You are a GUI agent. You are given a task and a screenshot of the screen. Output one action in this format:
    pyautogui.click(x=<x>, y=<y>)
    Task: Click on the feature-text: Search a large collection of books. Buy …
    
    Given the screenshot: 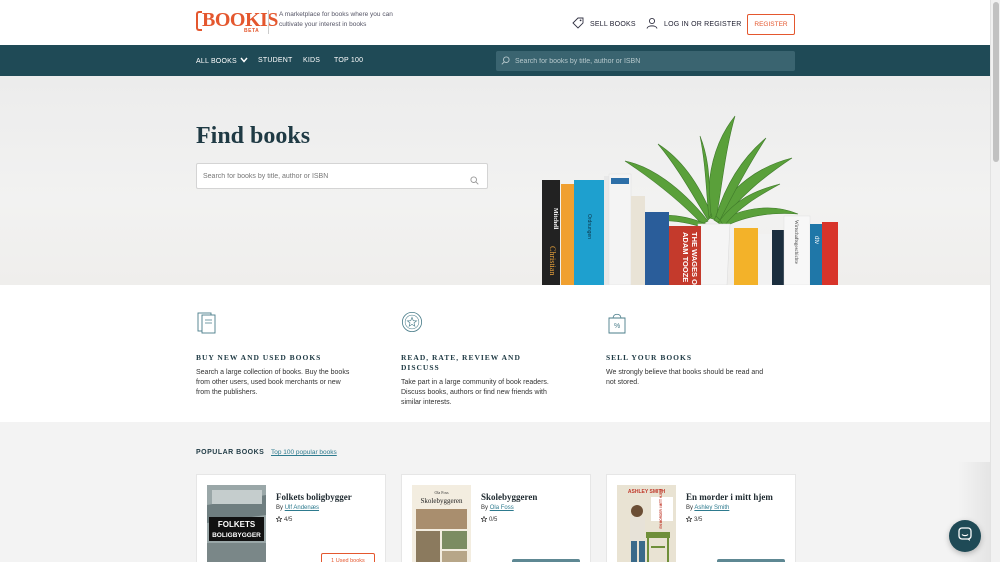 What is the action you would take?
    pyautogui.click(x=273, y=382)
    